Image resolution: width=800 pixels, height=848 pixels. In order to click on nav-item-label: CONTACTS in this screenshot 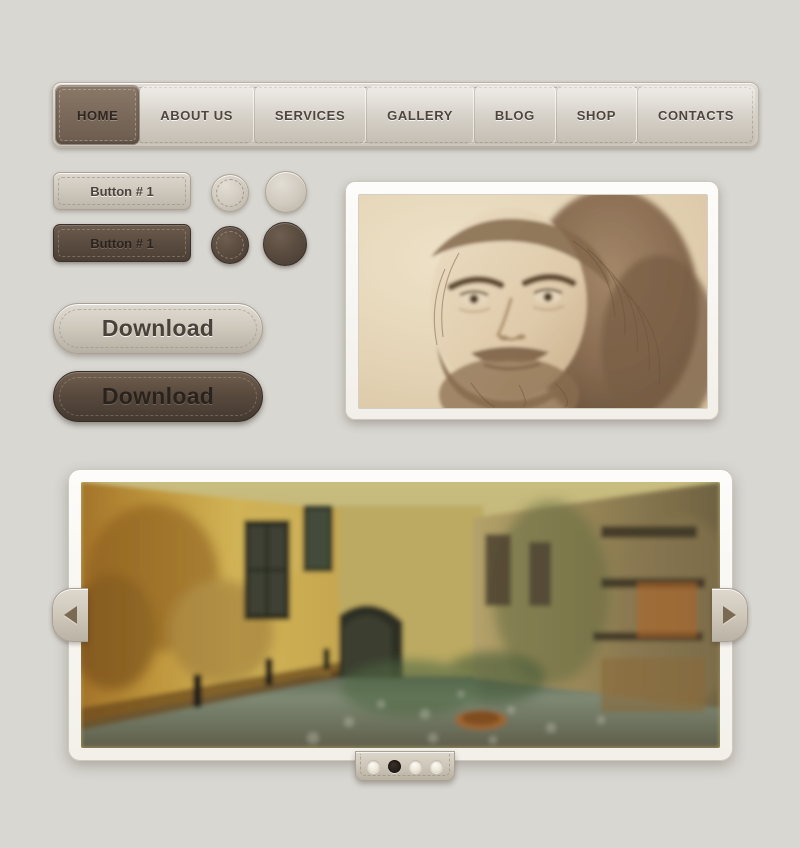, I will do `click(696, 115)`.